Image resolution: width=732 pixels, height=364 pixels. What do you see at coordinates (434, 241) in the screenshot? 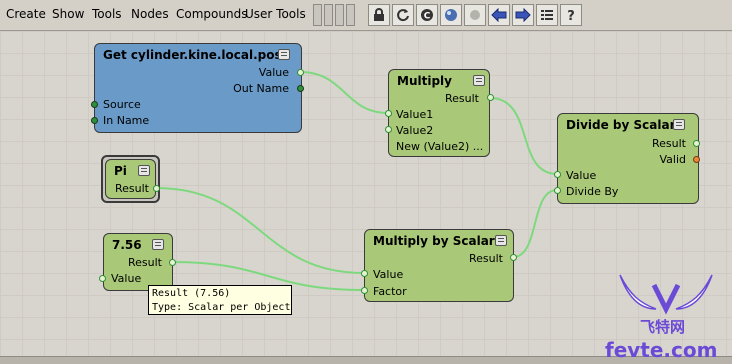
I see `node-title: Multiply by Scalar` at bounding box center [434, 241].